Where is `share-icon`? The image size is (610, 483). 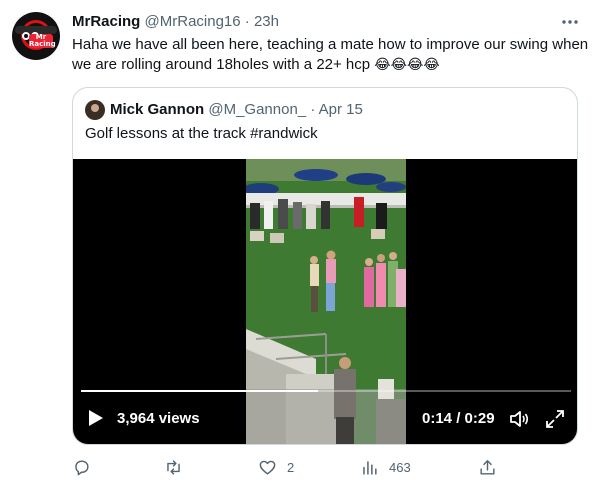 share-icon is located at coordinates (487, 467).